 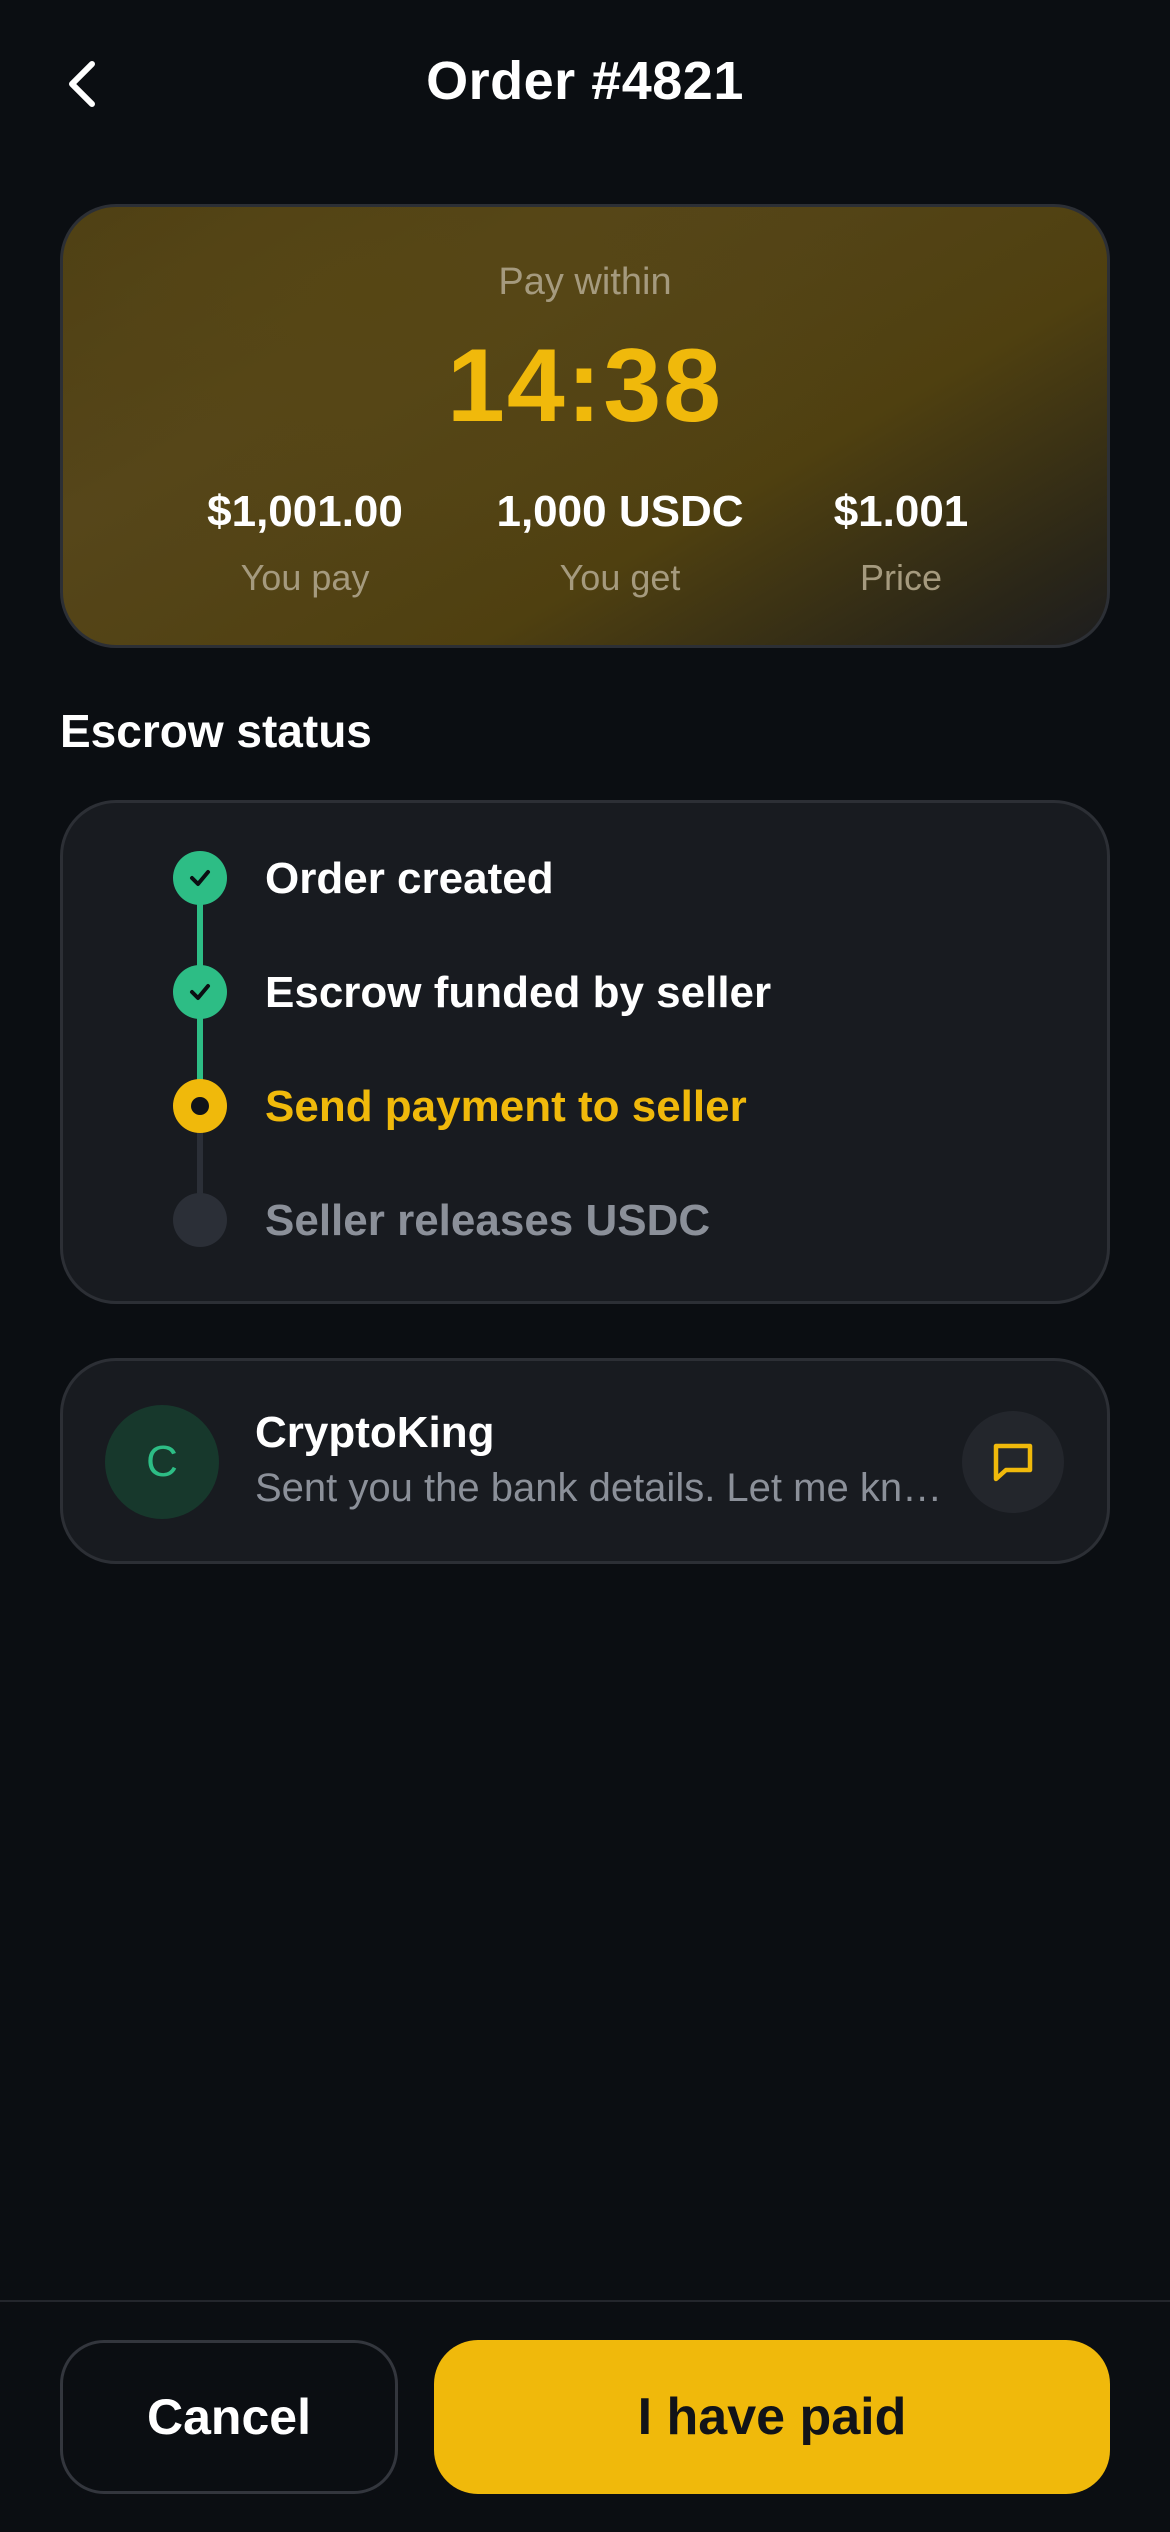 I want to click on step-label-order-created: Order created, so click(x=409, y=878).